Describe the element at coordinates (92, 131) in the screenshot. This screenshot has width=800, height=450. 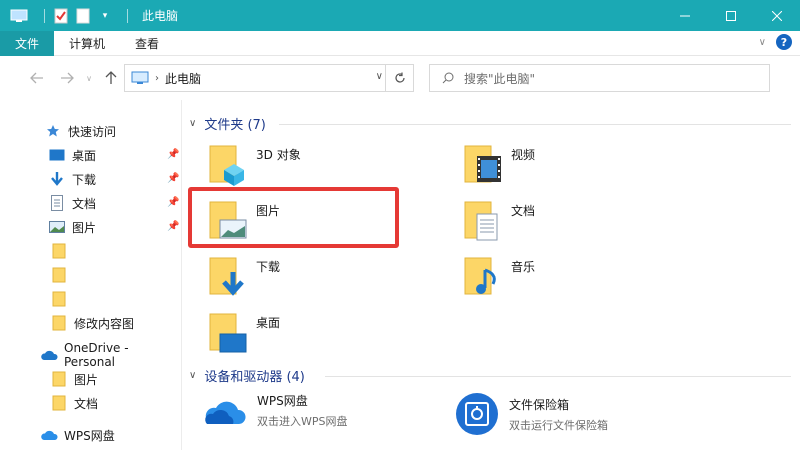
I see `sidebar-label: 快速访问` at that location.